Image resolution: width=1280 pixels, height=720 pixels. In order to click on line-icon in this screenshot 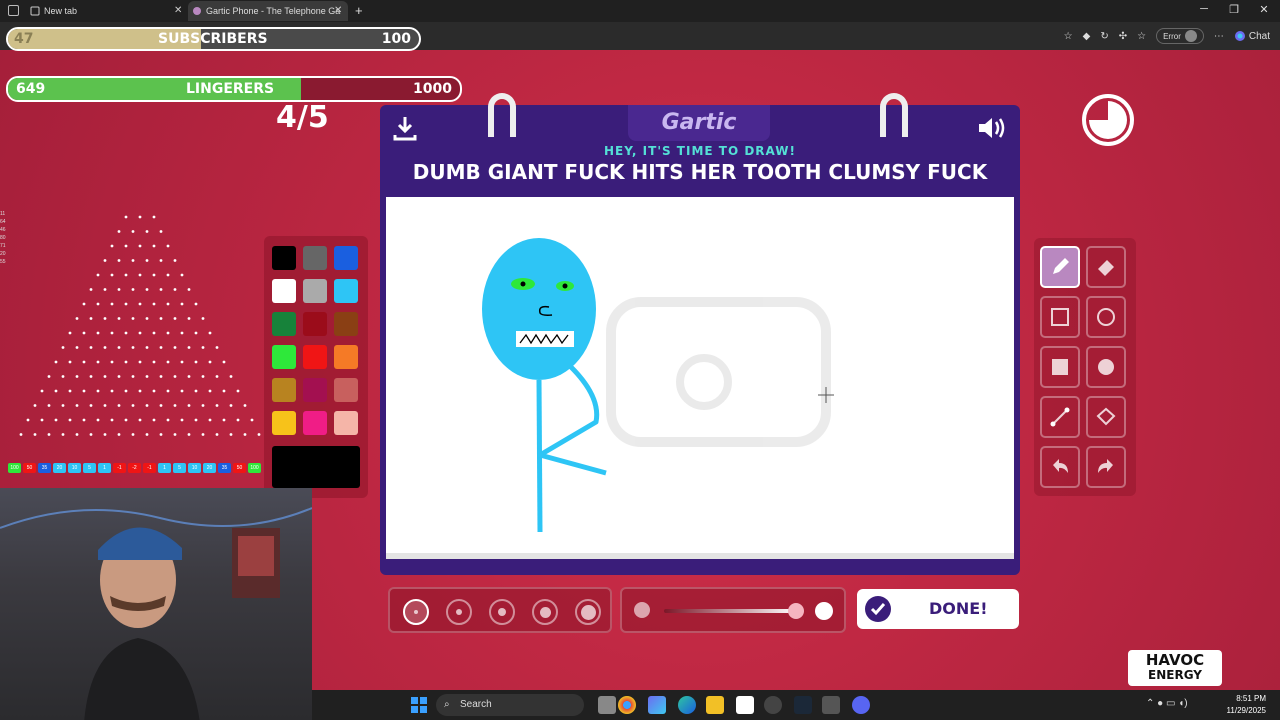, I will do `click(1060, 417)`.